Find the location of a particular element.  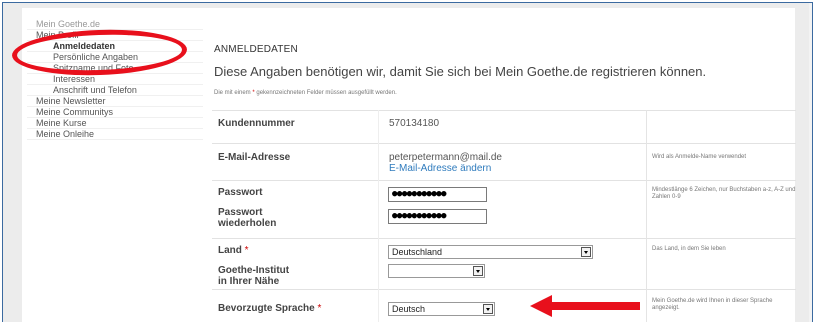

language-required-star: * is located at coordinates (319, 308).